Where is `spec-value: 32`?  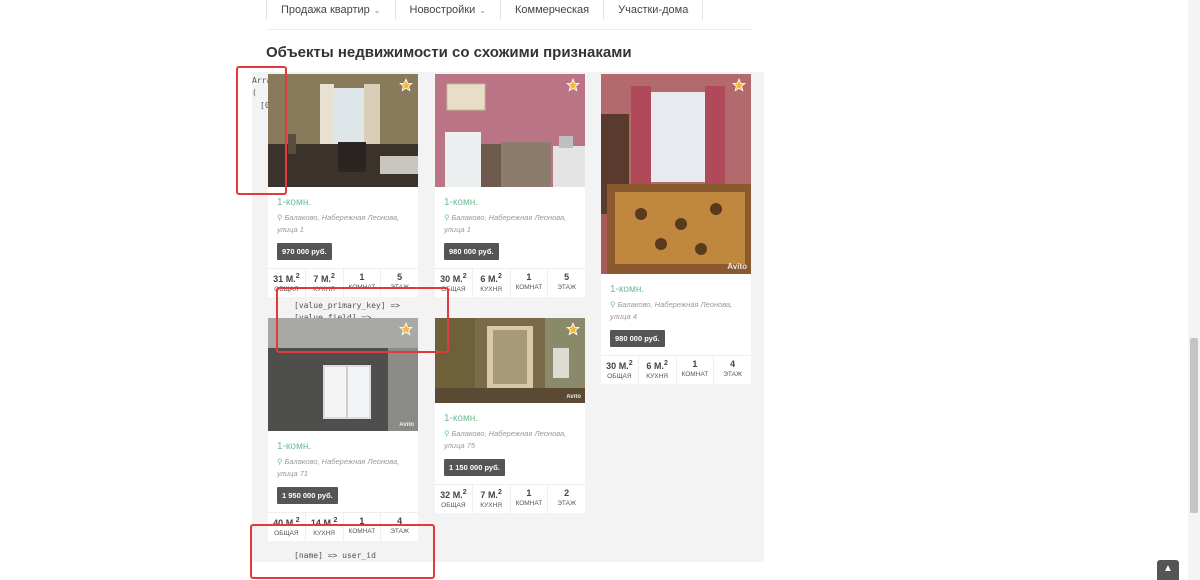
spec-value: 32 is located at coordinates (445, 495).